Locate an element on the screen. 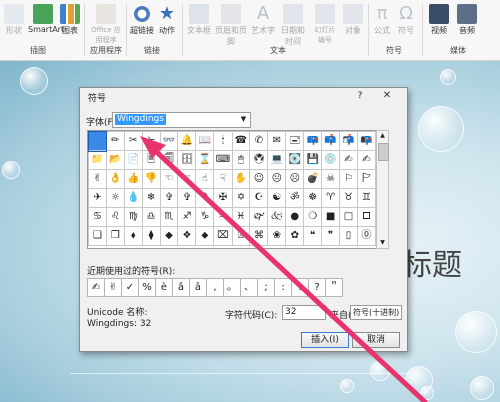 The image size is (500, 402). symbol-cell: ⌨ is located at coordinates (223, 160).